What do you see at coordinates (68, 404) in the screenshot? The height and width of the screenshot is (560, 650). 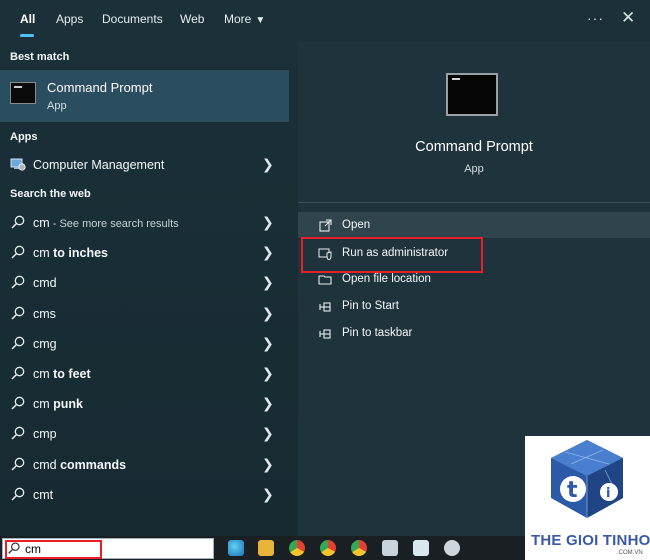 I see `suggestion-bold: punk` at bounding box center [68, 404].